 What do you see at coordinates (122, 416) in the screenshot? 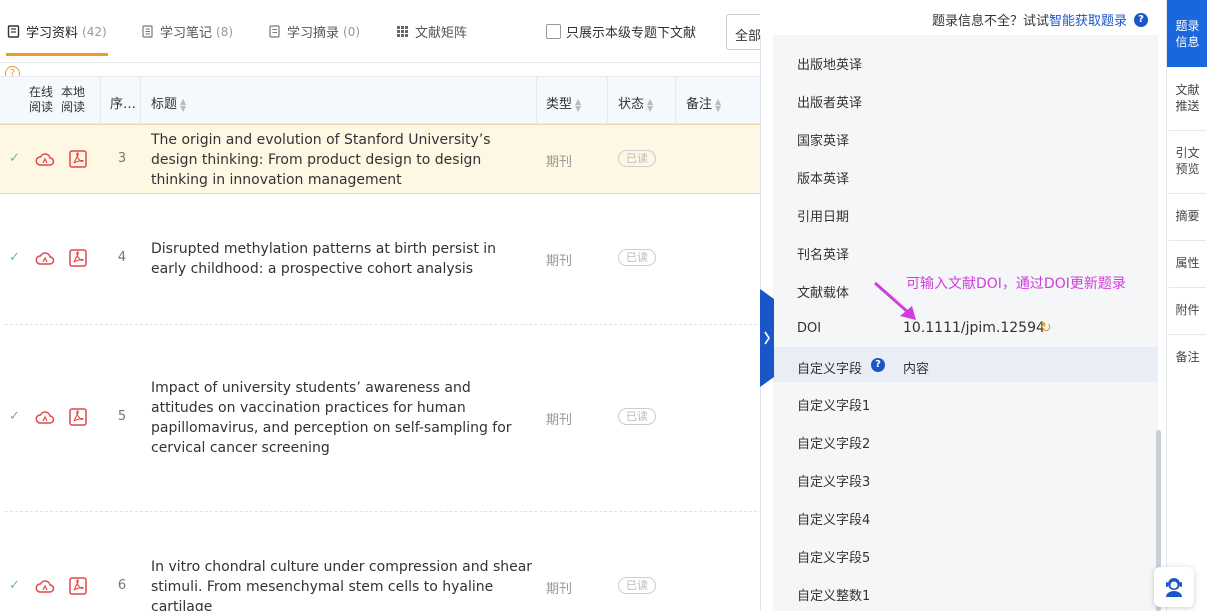
I see `row-index: 5` at bounding box center [122, 416].